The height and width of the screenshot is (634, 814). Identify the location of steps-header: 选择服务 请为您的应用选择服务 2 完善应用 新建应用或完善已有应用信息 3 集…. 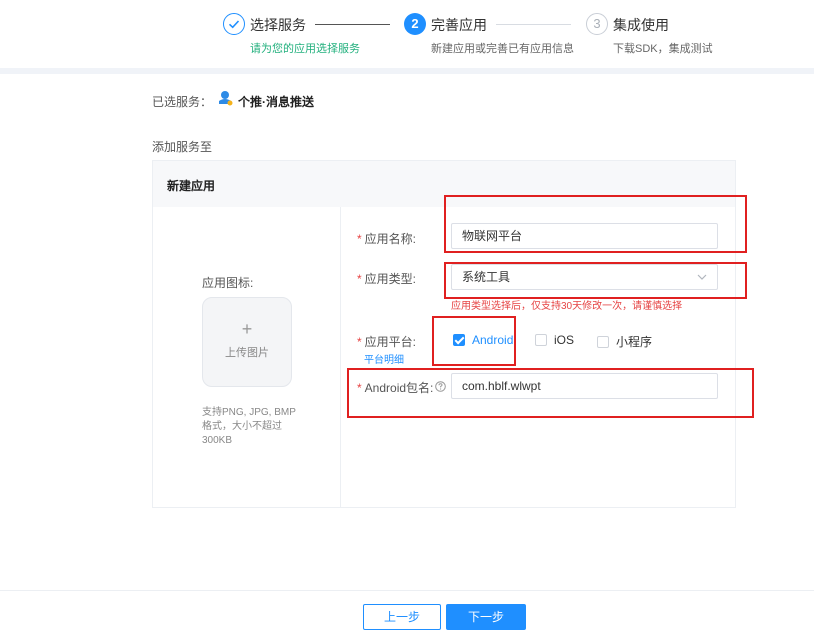
(407, 34).